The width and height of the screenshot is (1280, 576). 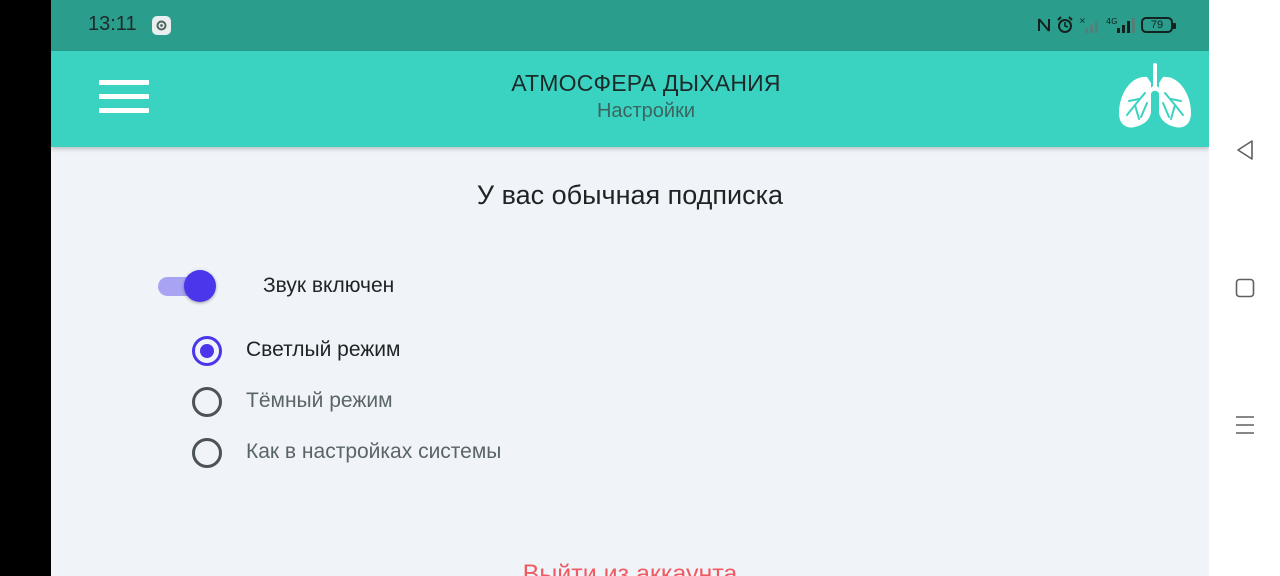 I want to click on recents-icon, so click(x=1245, y=425).